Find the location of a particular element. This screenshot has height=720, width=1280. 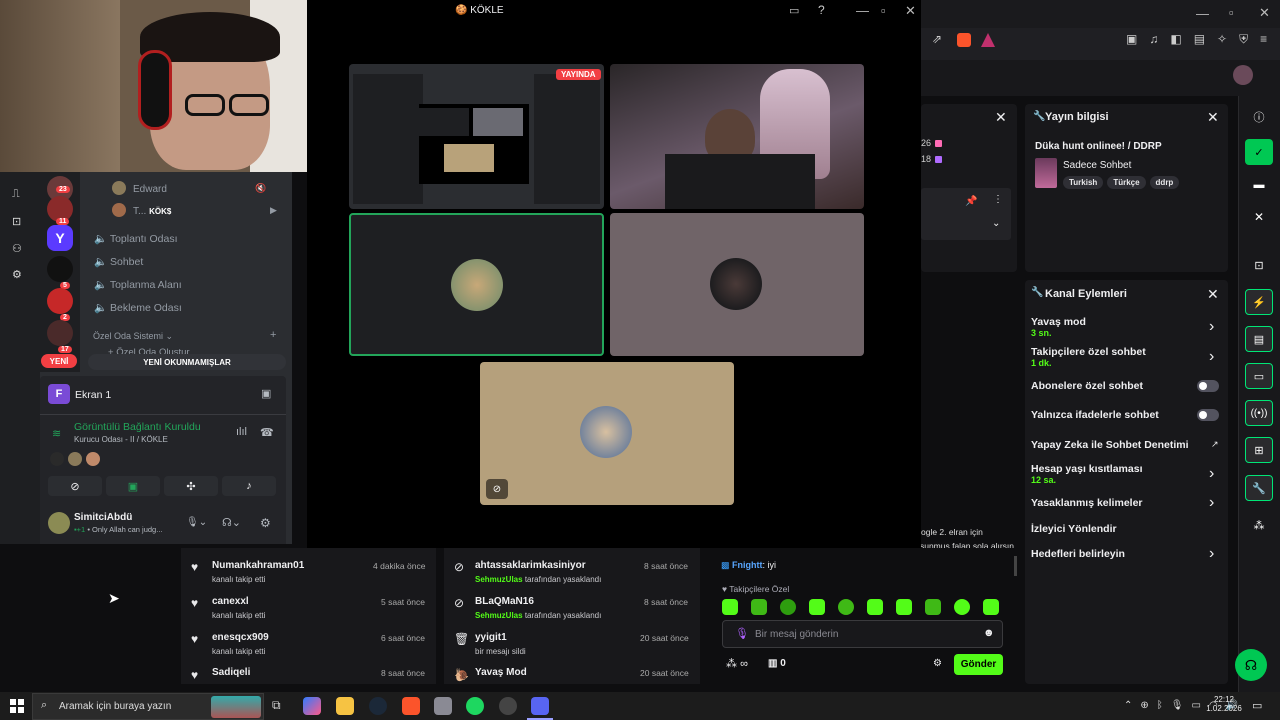

discord-icon is located at coordinates (540, 706).